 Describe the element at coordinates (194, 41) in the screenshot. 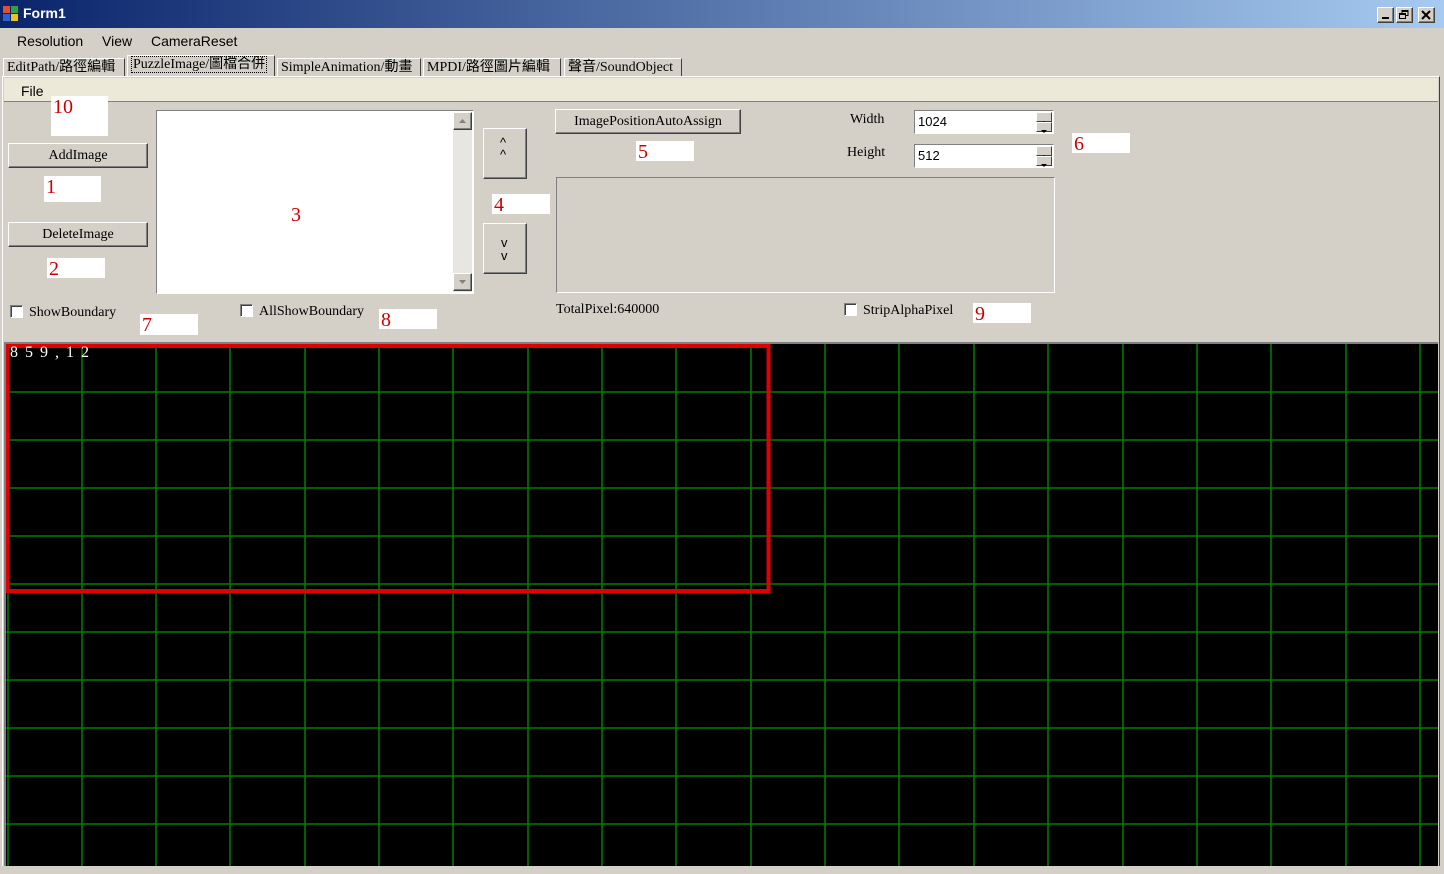

I see `menu-camera-reset: CameraReset` at that location.